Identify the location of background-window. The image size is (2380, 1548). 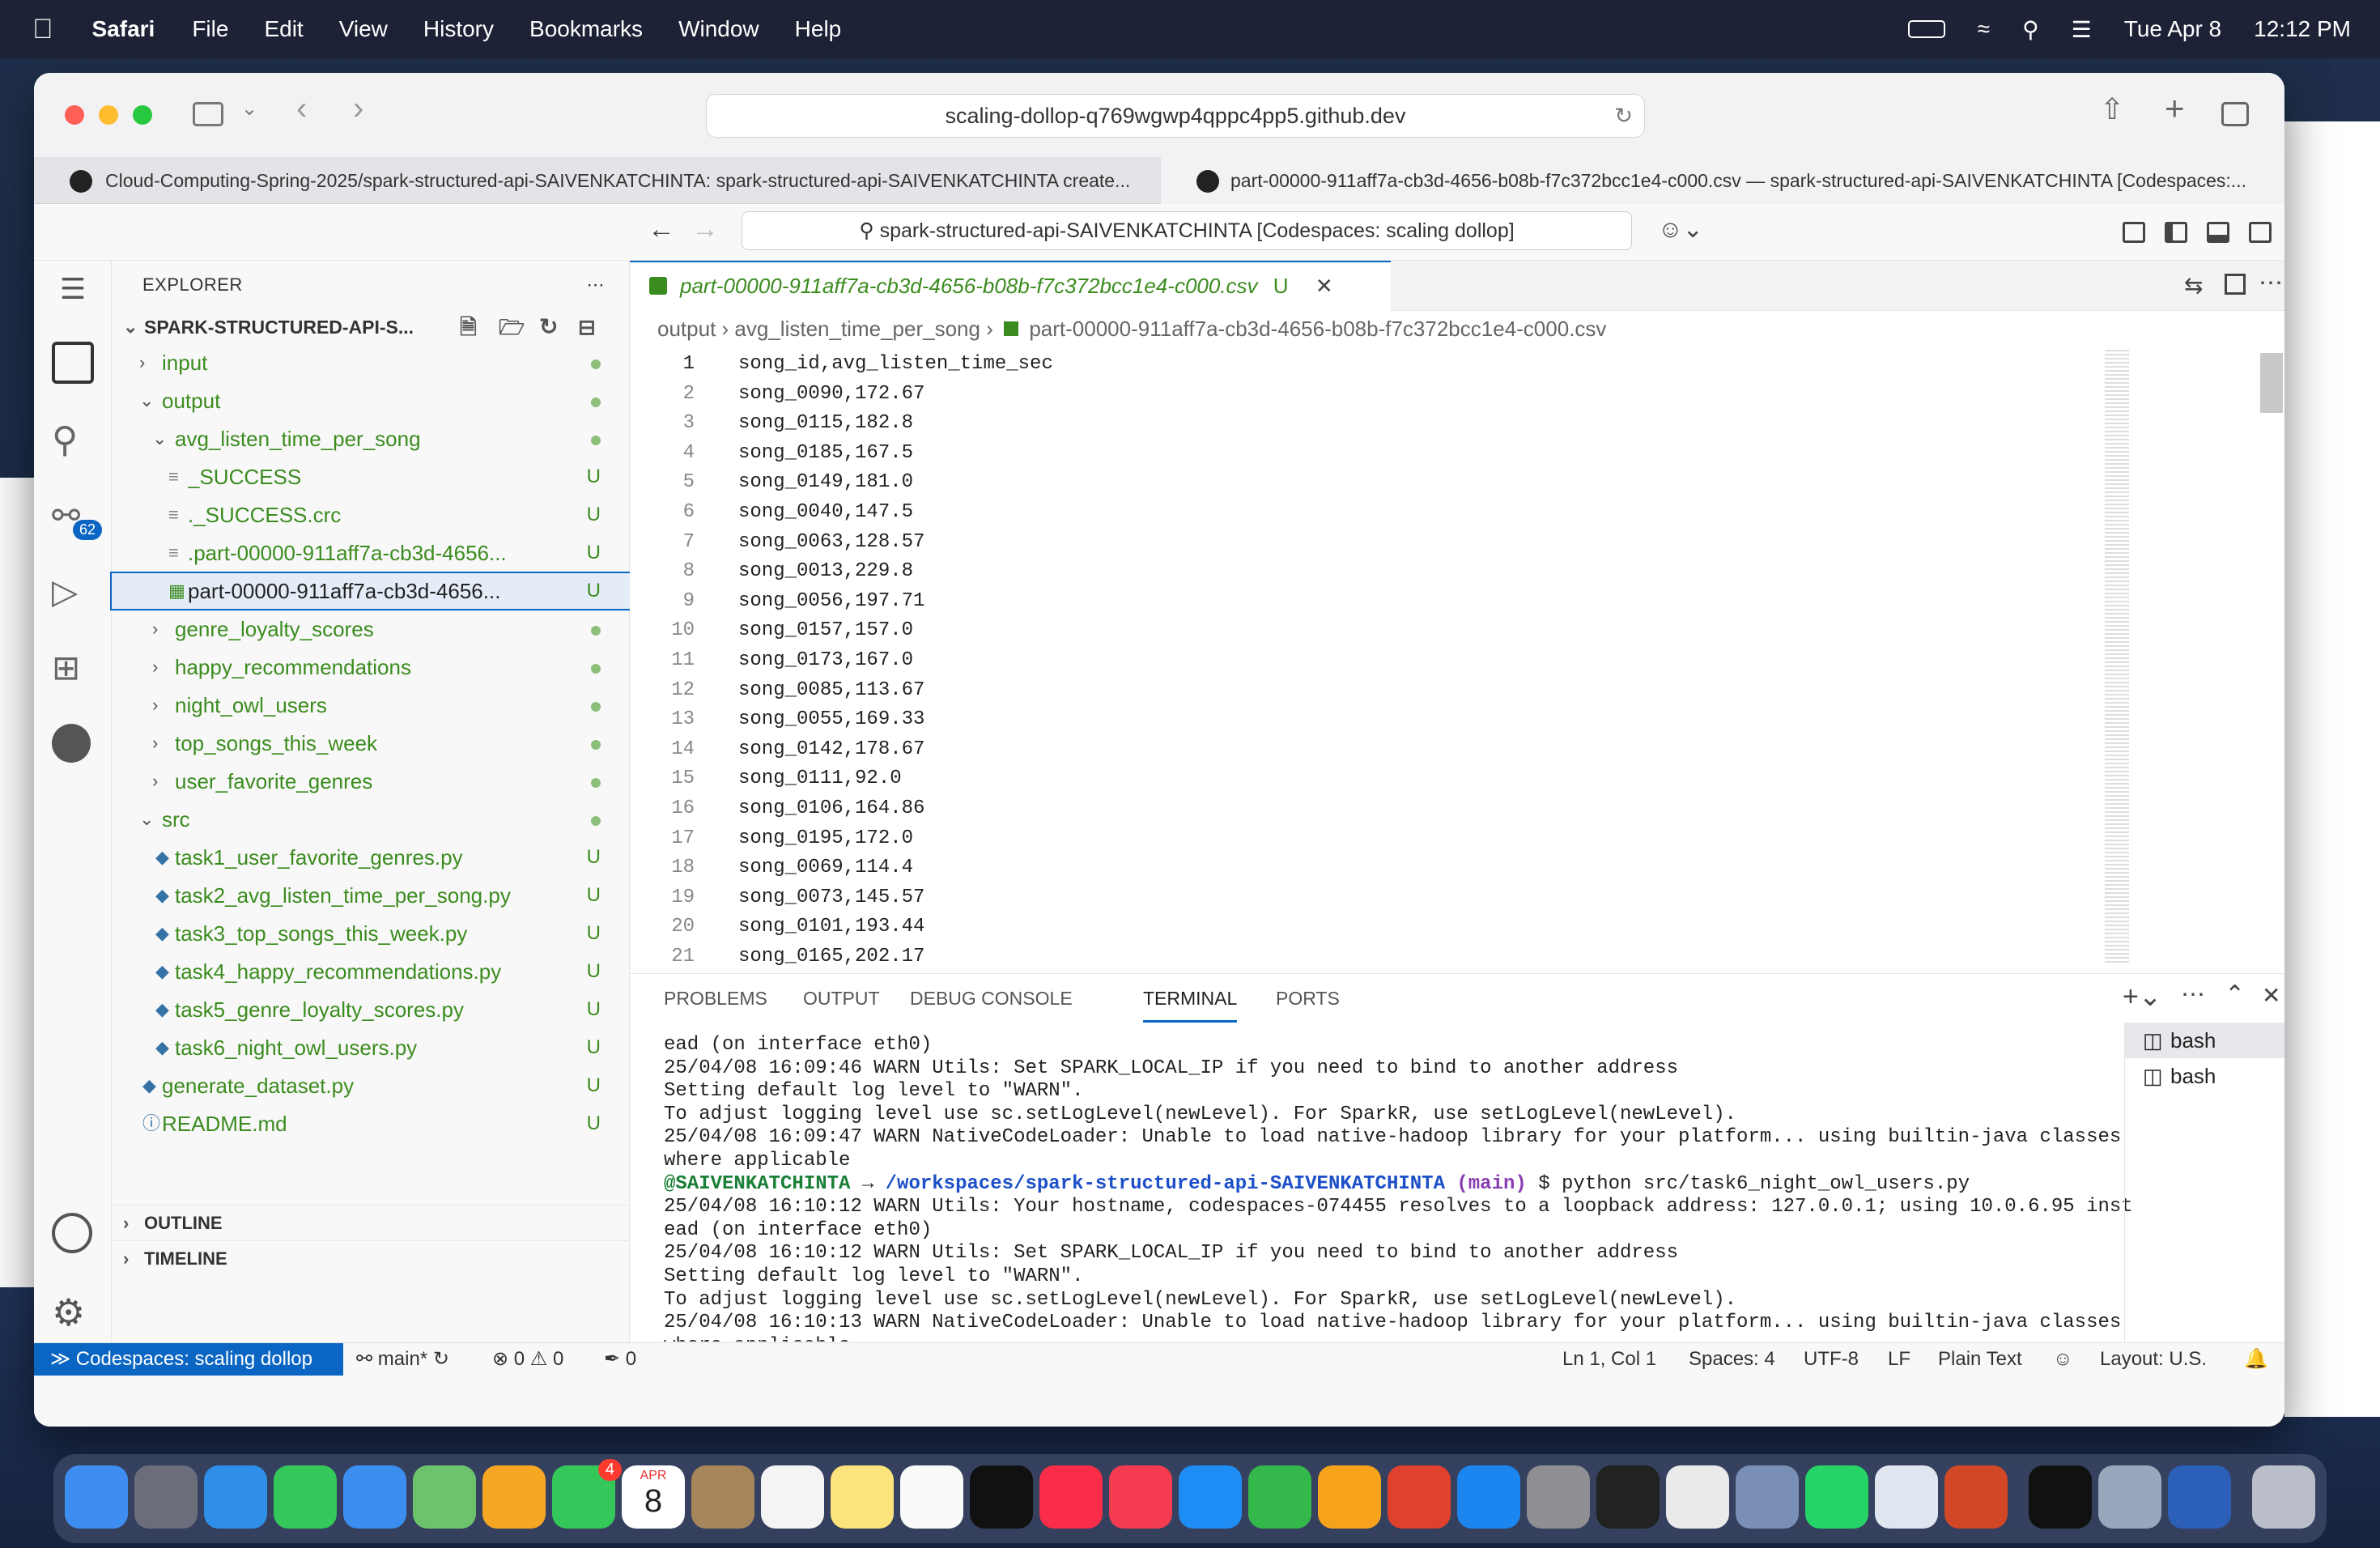
(2332, 769).